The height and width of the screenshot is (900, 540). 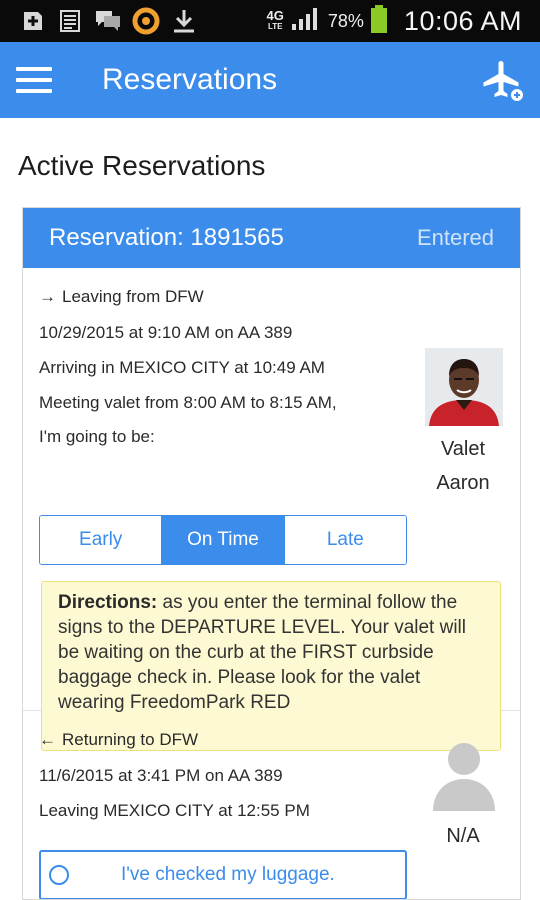 I want to click on app-bar: Reservations, so click(x=270, y=80).